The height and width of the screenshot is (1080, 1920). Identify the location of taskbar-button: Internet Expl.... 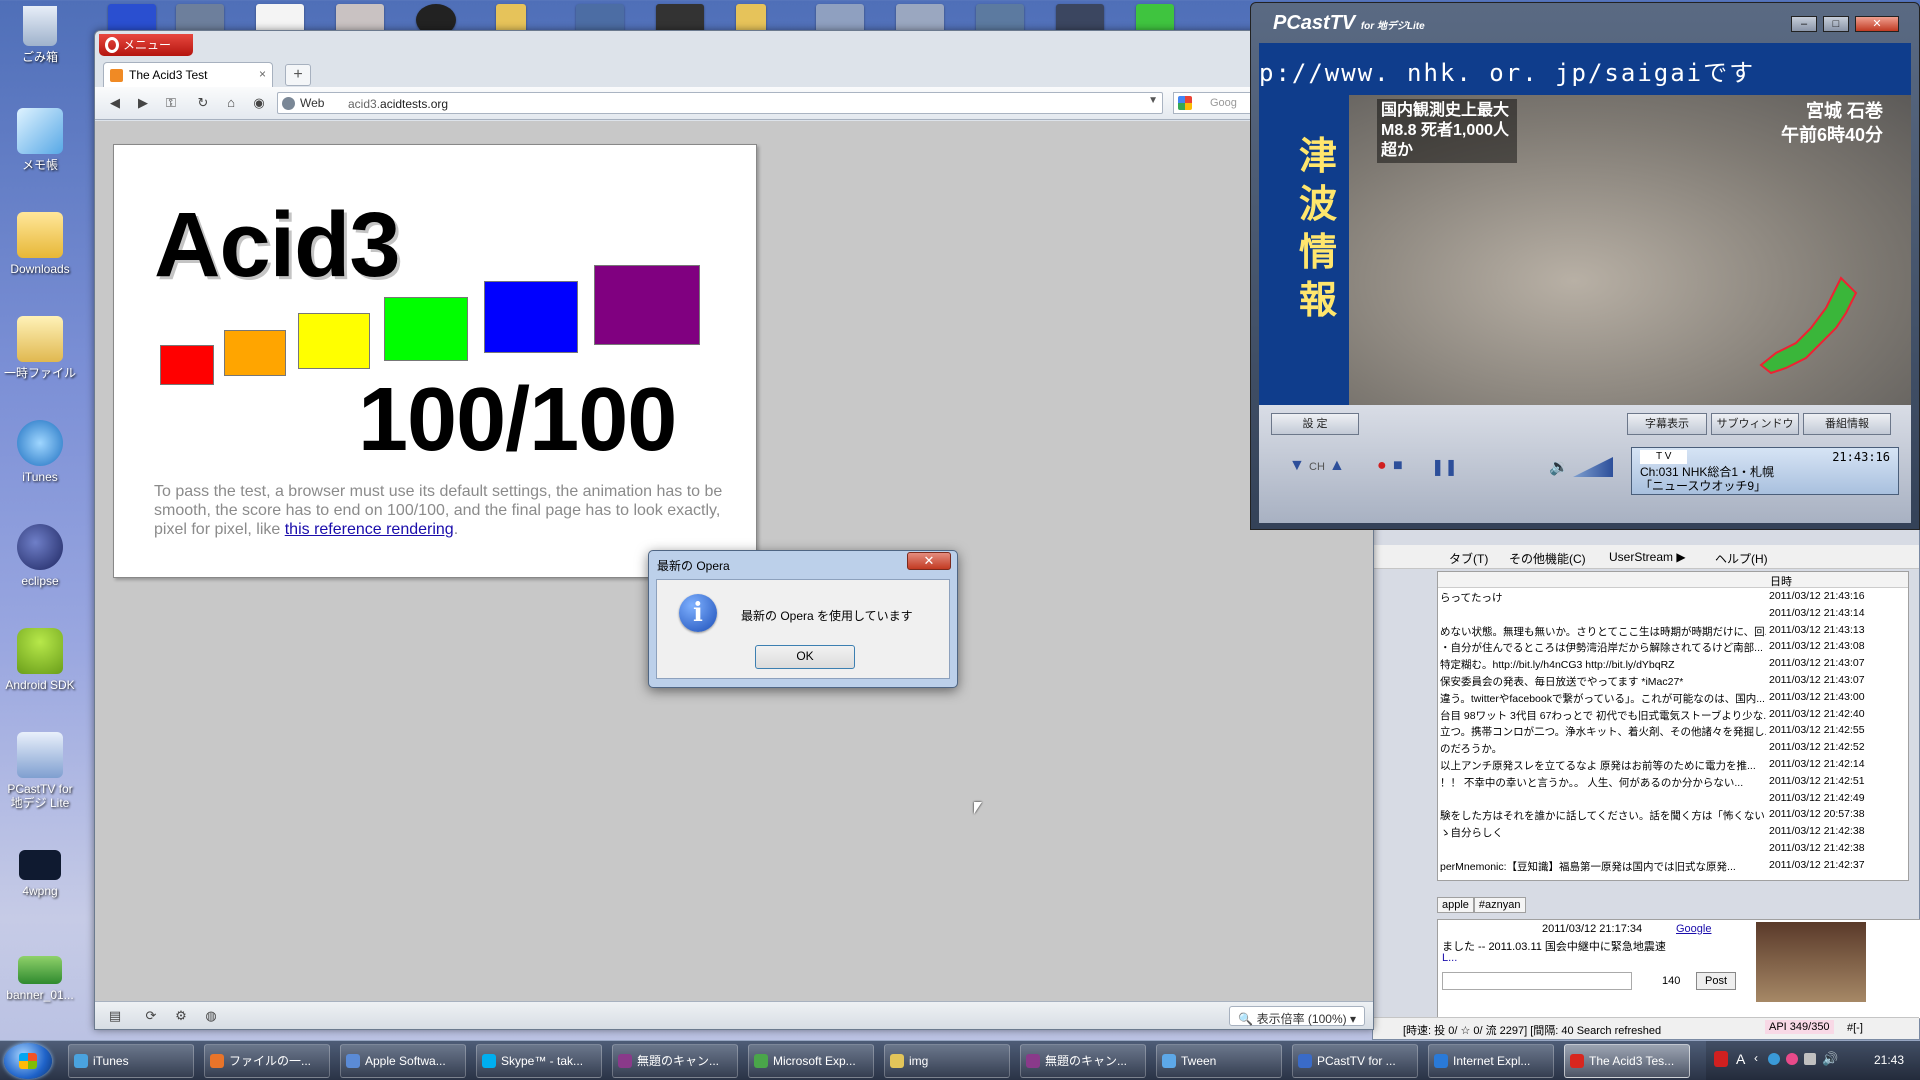
(1491, 1061).